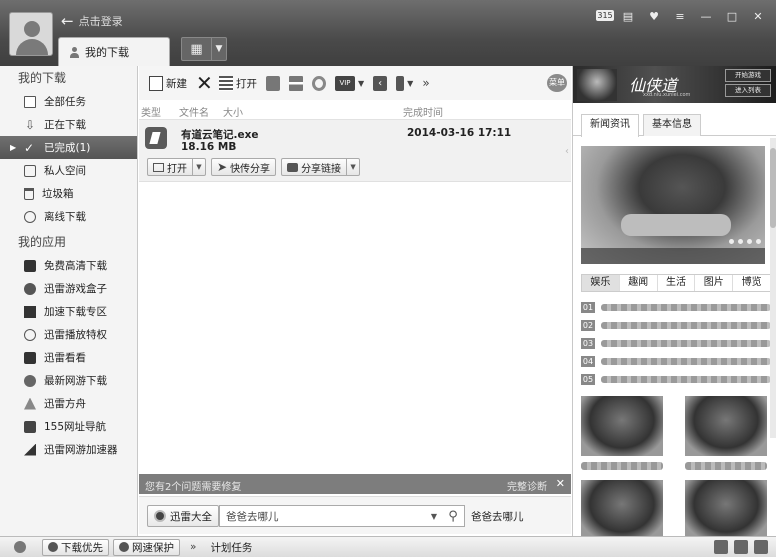 Image resolution: width=776 pixels, height=557 pixels. Describe the element at coordinates (68, 334) in the screenshot. I see `sidebar-item-play-privilege: 迅雷播放特权` at that location.